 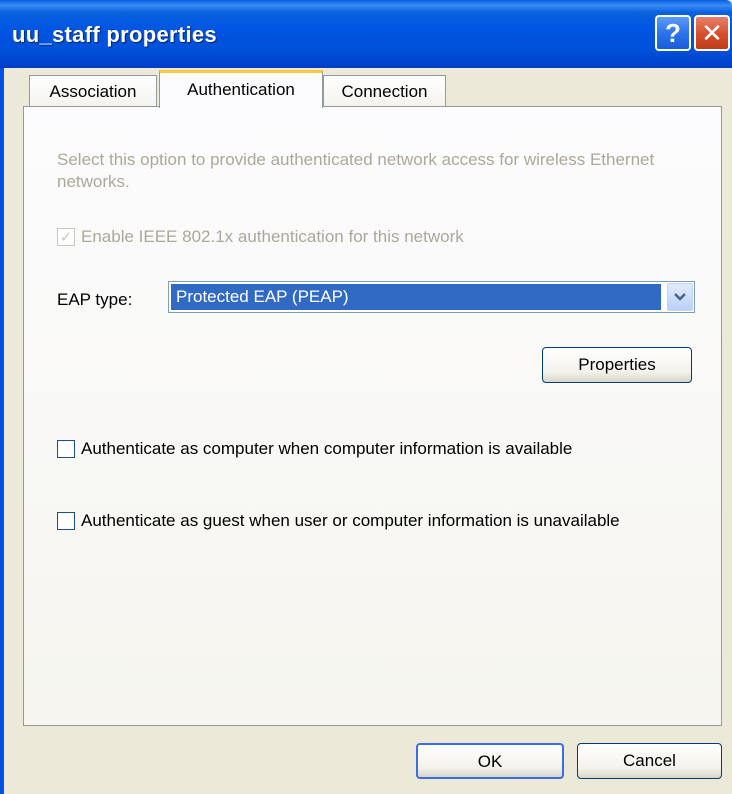 What do you see at coordinates (95, 299) in the screenshot?
I see `eap-type-label: EAP type:` at bounding box center [95, 299].